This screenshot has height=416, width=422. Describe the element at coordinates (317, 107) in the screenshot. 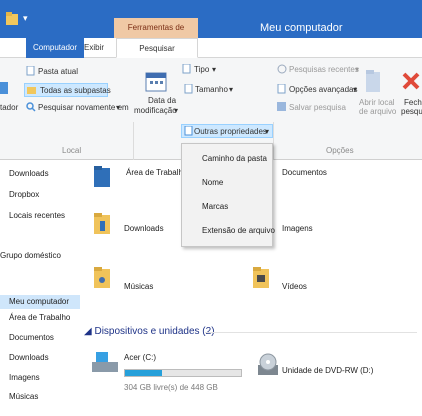

I see `save-search-button: Salvar pesquisa` at that location.